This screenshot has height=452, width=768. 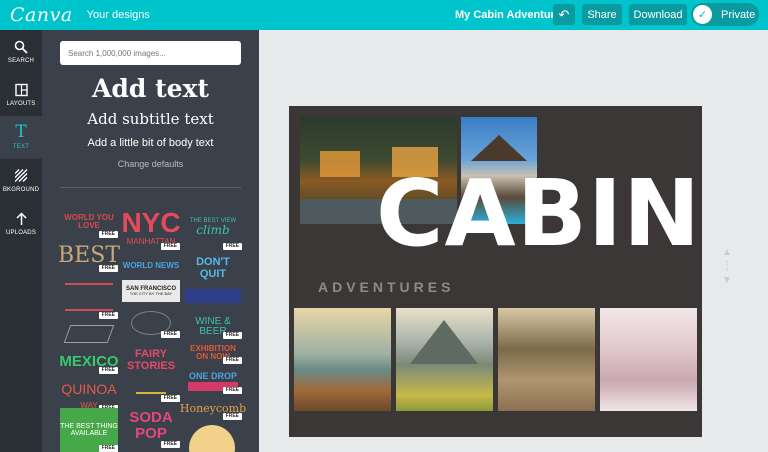 I want to click on template-text: climb, so click(x=213, y=229).